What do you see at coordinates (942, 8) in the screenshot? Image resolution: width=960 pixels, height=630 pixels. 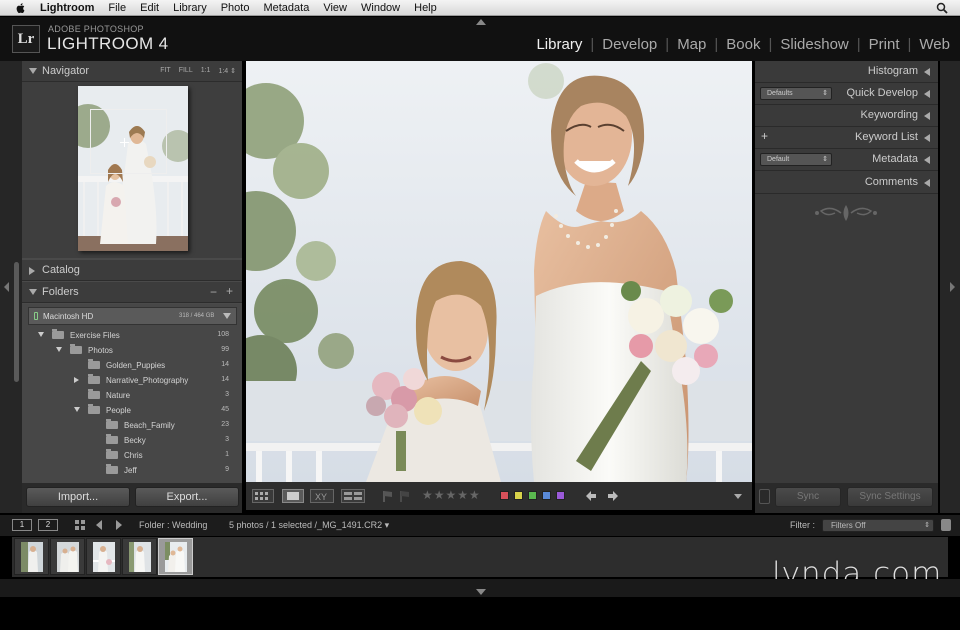 I see `spotlight-search-icon` at bounding box center [942, 8].